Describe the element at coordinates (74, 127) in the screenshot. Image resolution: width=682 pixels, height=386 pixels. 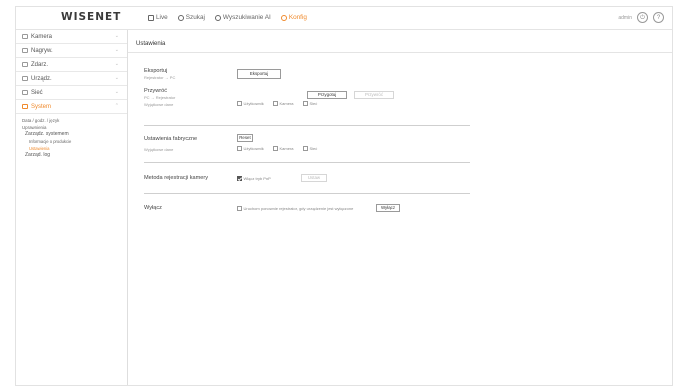
I see `submenu-permissions: Uprawnienia` at that location.